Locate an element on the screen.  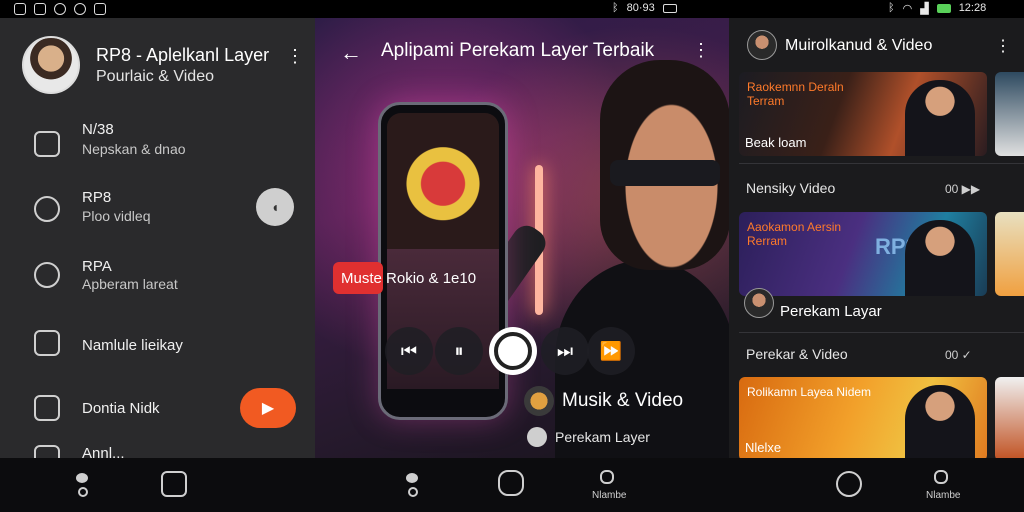
toggle-button: ◖ is located at coordinates (275, 207).